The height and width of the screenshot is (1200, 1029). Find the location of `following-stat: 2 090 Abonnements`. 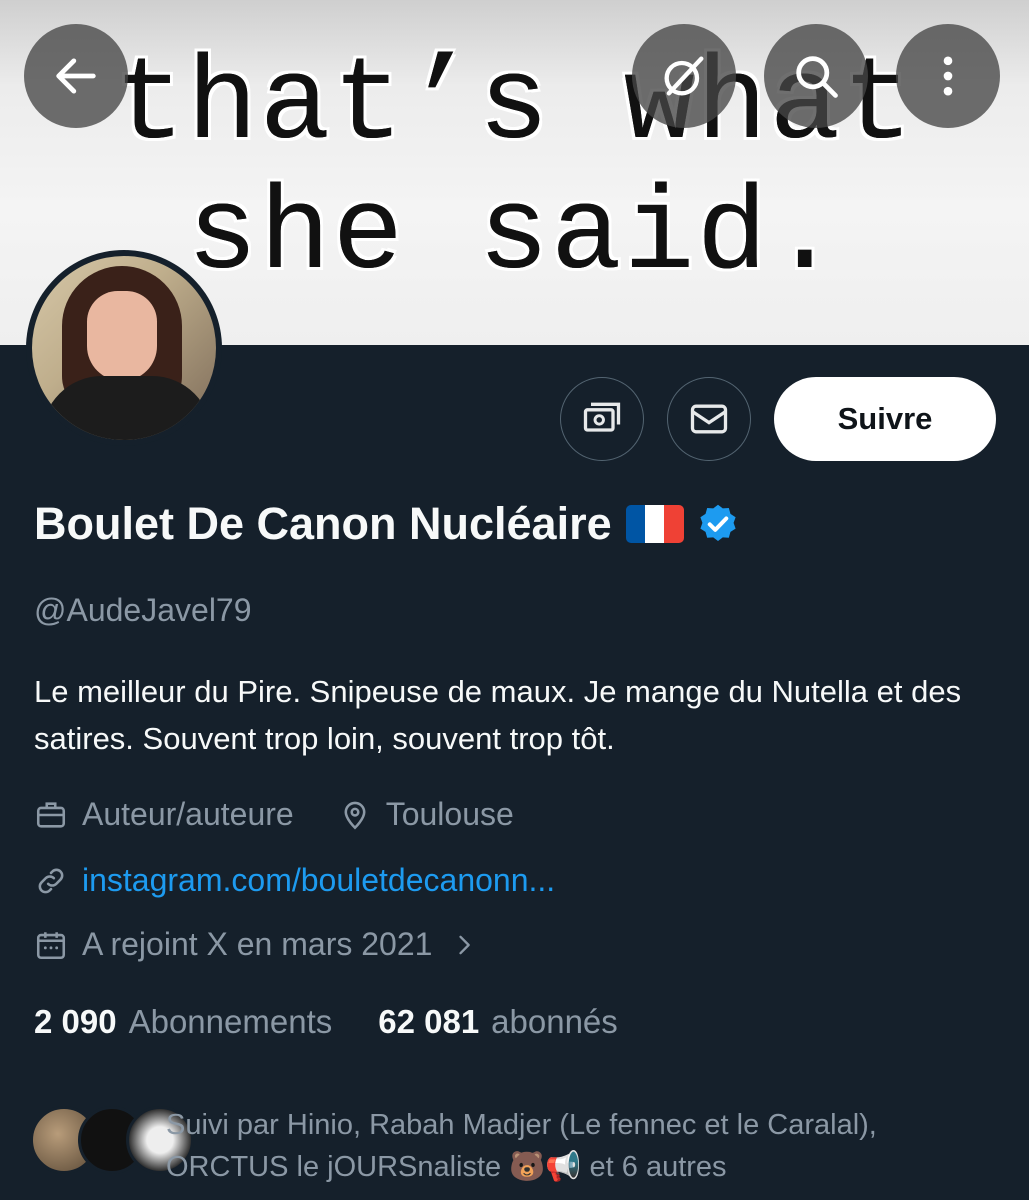

following-stat: 2 090 Abonnements is located at coordinates (183, 1022).